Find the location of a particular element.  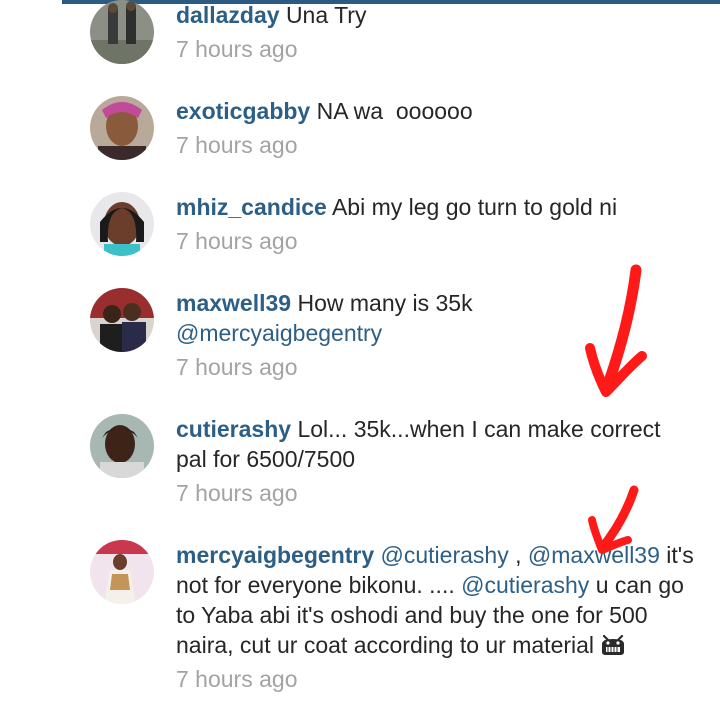

comment-username: mhiz_candice is located at coordinates (251, 207).